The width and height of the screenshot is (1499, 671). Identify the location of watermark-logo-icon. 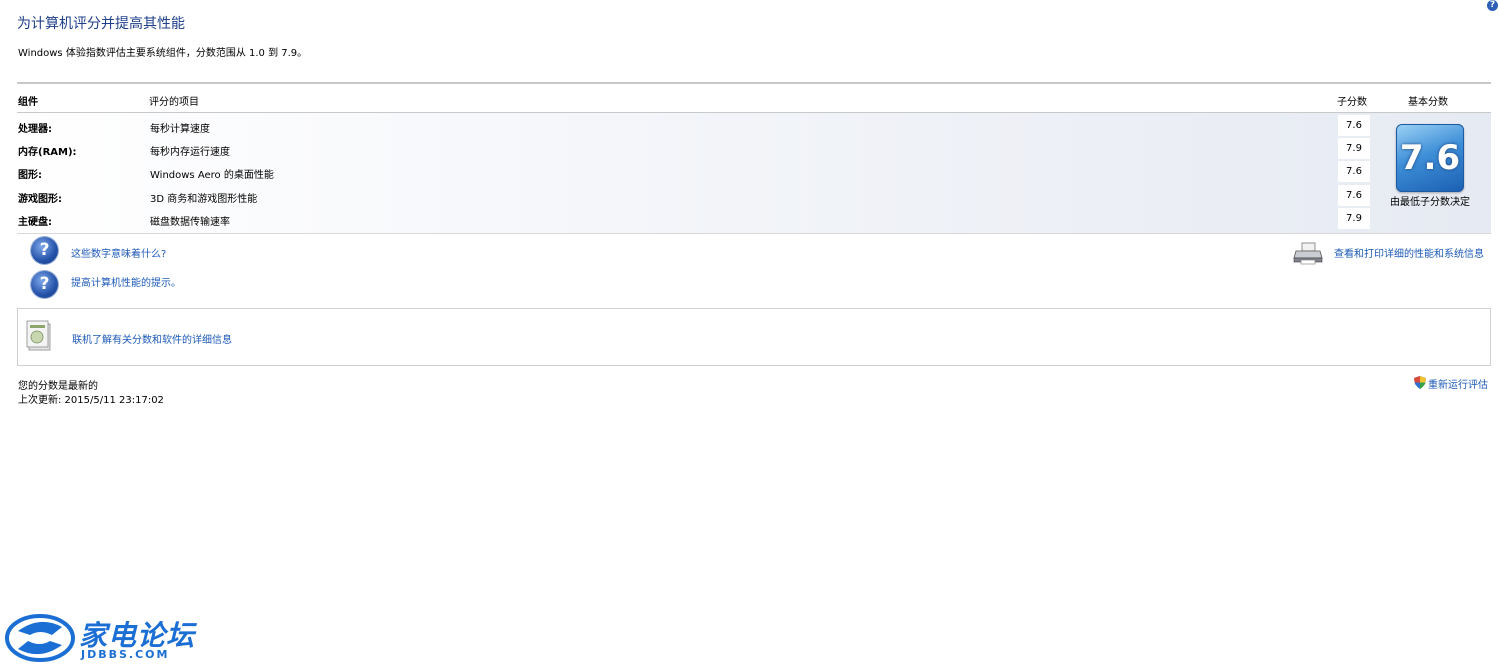
(40, 638).